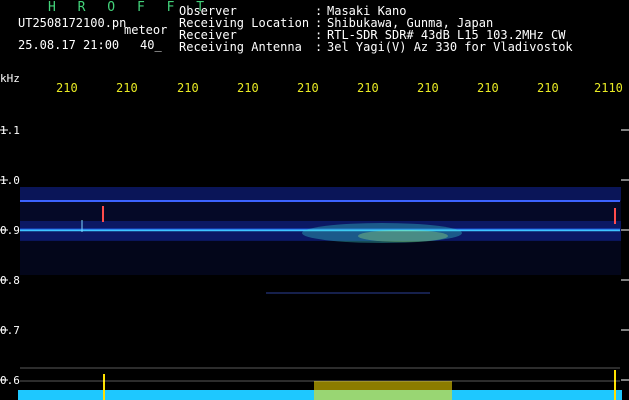 This screenshot has width=629, height=400. What do you see at coordinates (240, 47) in the screenshot?
I see `antenna-label: Receiving Antenna` at bounding box center [240, 47].